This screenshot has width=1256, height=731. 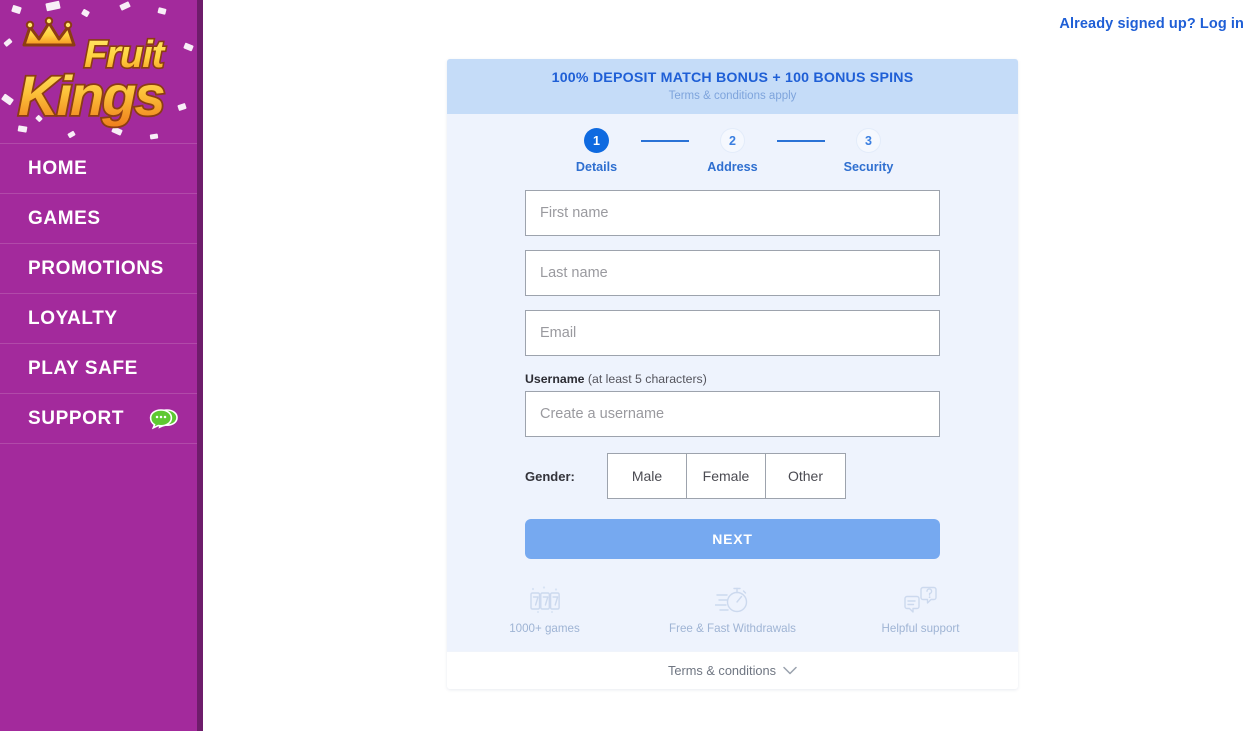 What do you see at coordinates (868, 140) in the screenshot?
I see `step-number: 3` at bounding box center [868, 140].